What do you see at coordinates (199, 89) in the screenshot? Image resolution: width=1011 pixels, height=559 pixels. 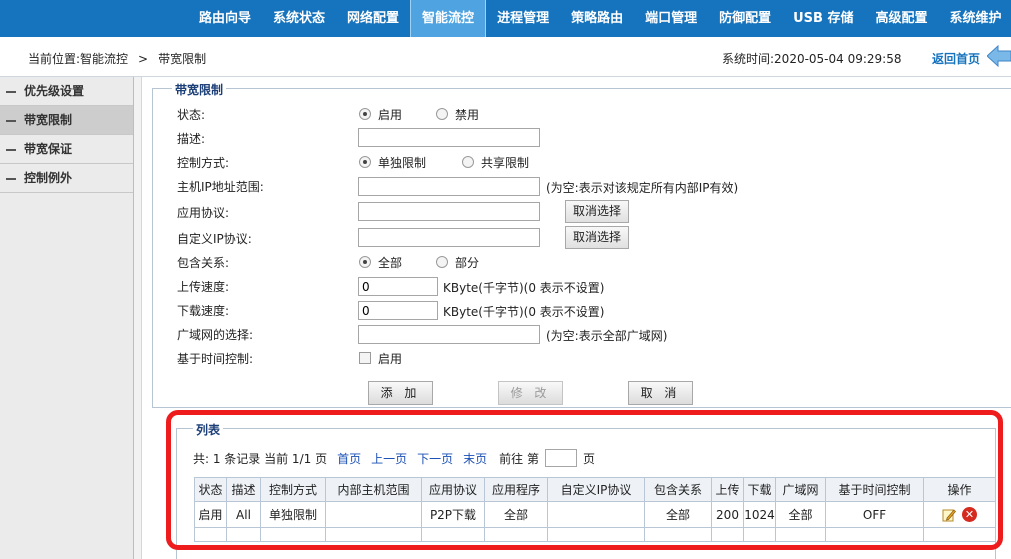 I see `bandwidth-limit-legend: 带宽限制` at bounding box center [199, 89].